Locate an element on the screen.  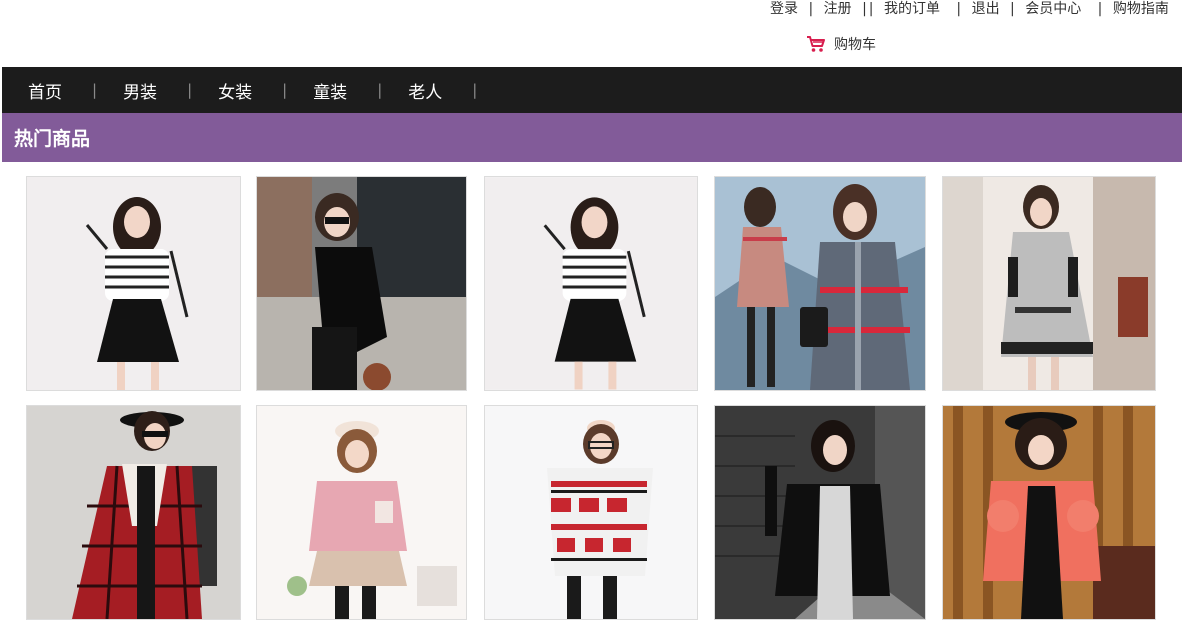
nav-item-label: 童装 is located at coordinates (330, 92).